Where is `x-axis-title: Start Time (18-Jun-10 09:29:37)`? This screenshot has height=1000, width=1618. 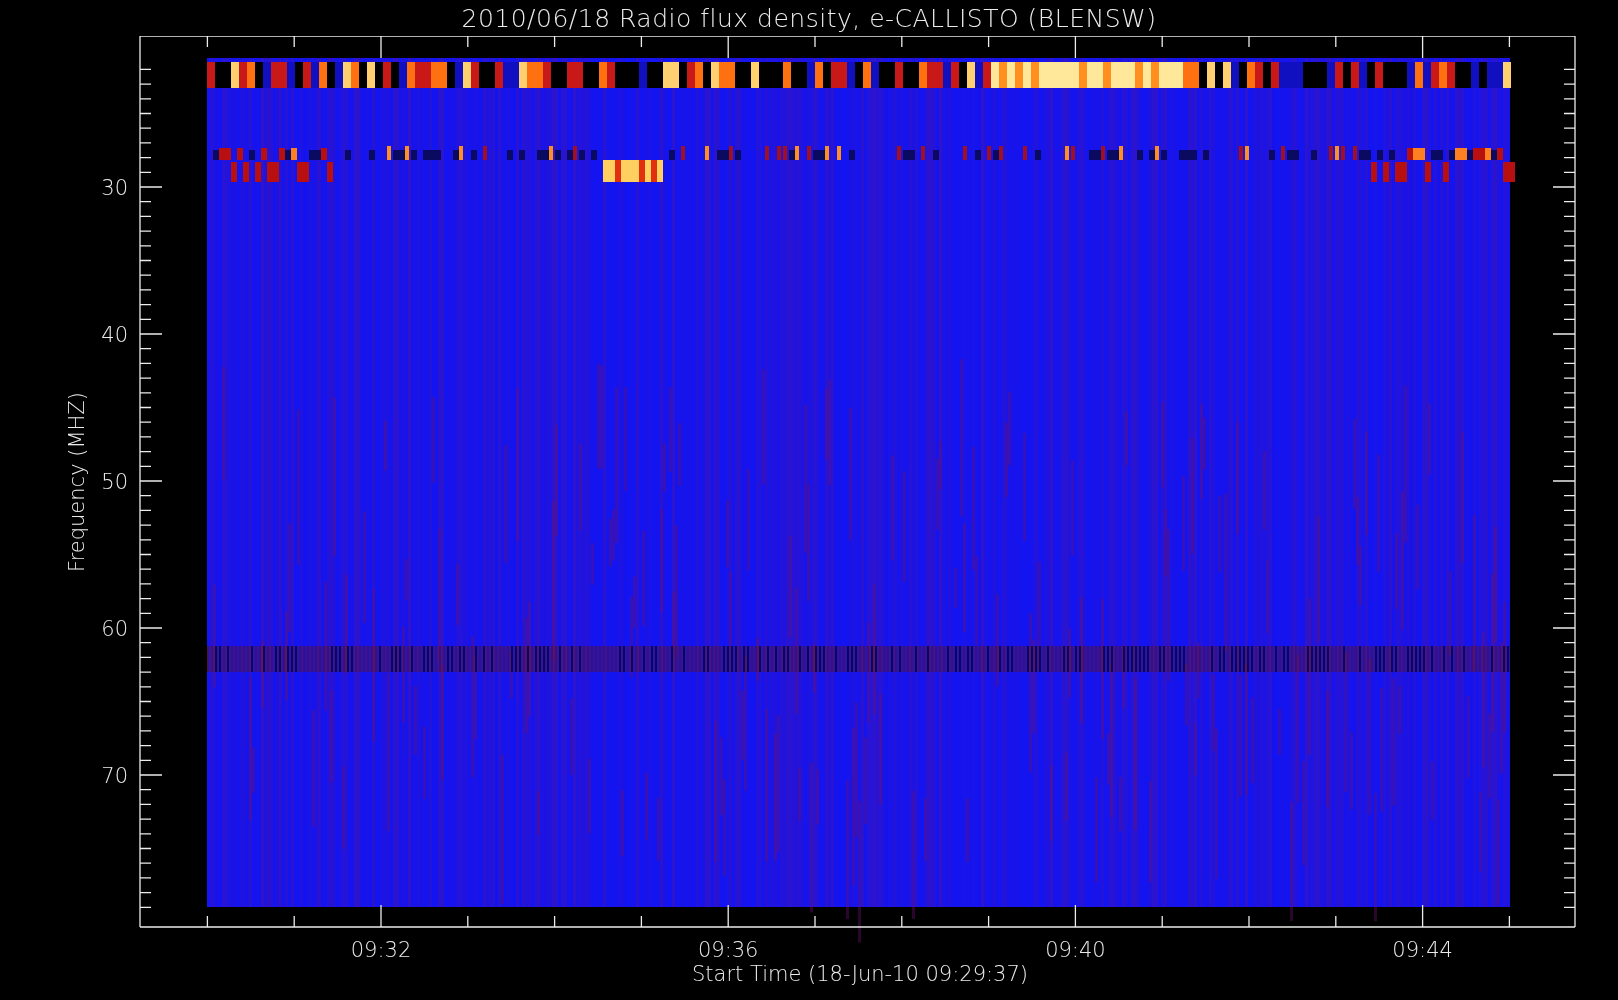
x-axis-title: Start Time (18-Jun-10 09:29:37) is located at coordinates (860, 974).